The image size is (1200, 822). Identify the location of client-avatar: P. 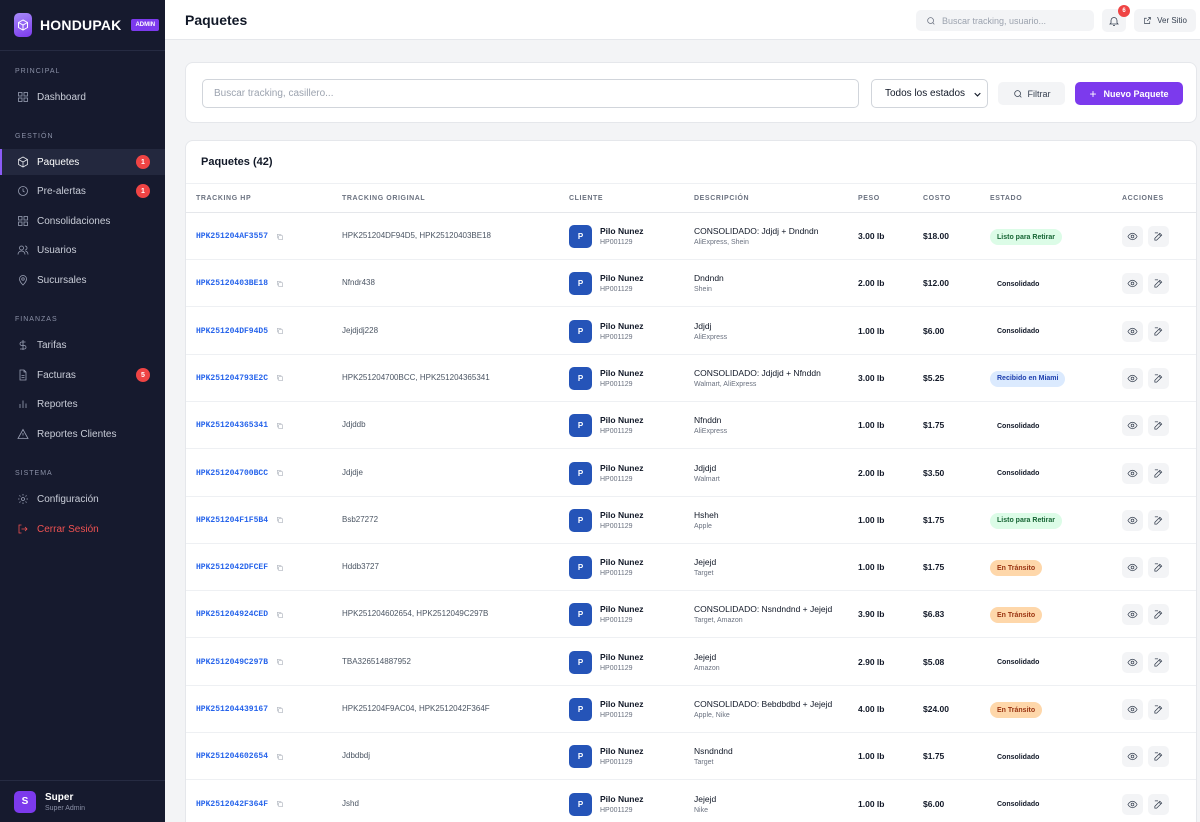
(580, 284).